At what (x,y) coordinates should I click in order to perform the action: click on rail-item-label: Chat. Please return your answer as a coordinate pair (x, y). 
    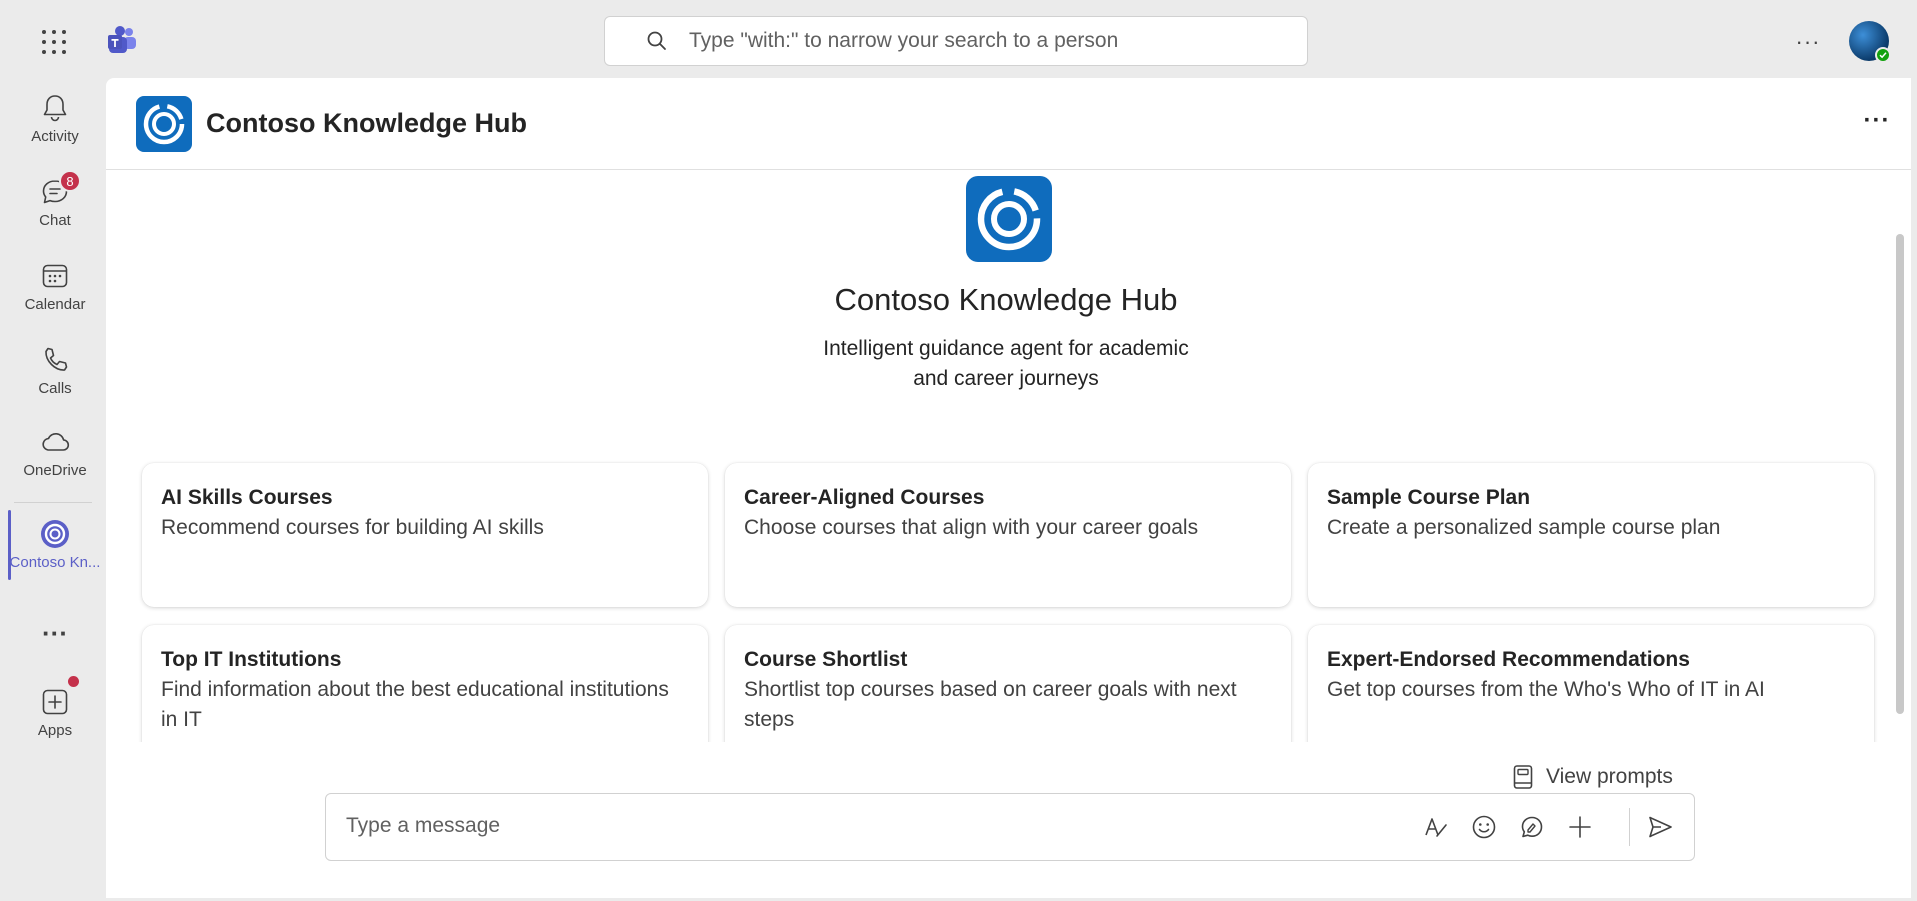
    Looking at the image, I should click on (55, 220).